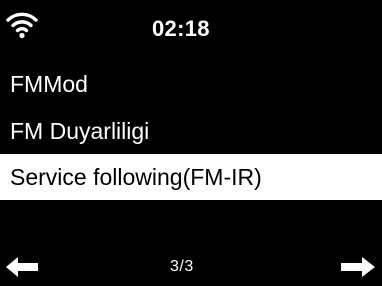 The width and height of the screenshot is (382, 286). Describe the element at coordinates (22, 267) in the screenshot. I see `arrow-left-icon` at that location.